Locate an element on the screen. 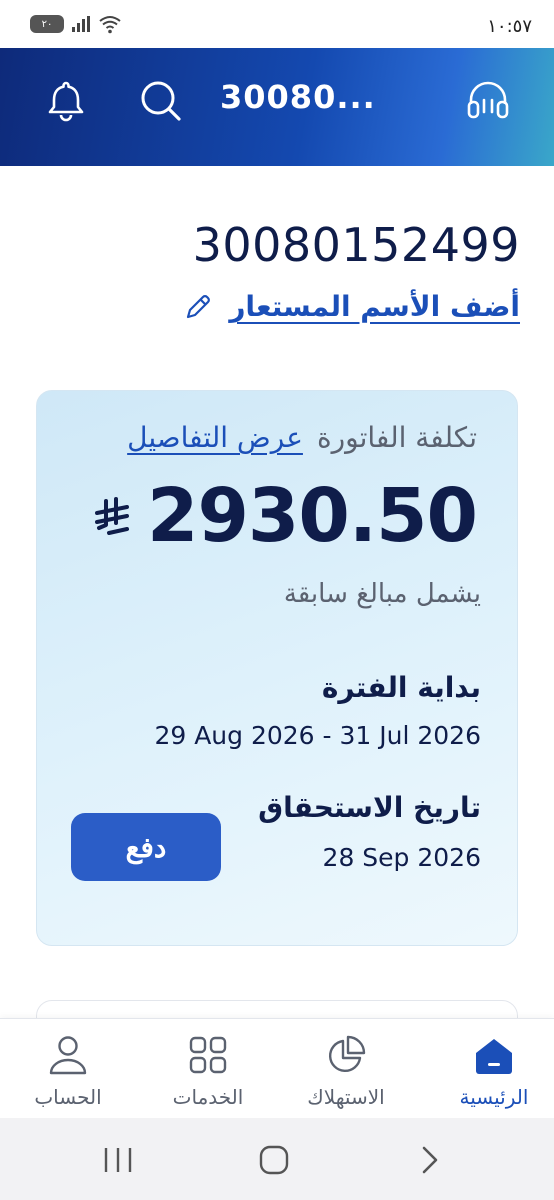 Image resolution: width=554 pixels, height=1200 pixels. pencil-icon is located at coordinates (198, 307).